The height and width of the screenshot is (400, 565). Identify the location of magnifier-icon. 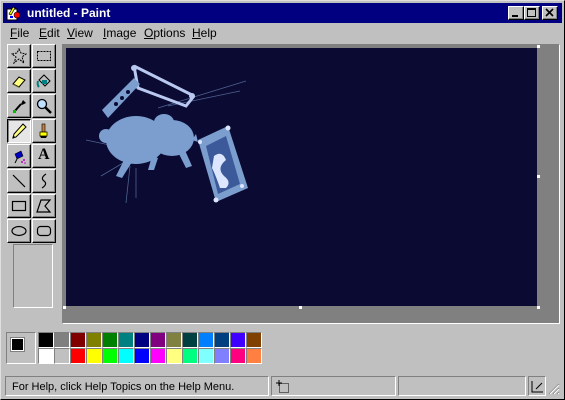
(44, 106).